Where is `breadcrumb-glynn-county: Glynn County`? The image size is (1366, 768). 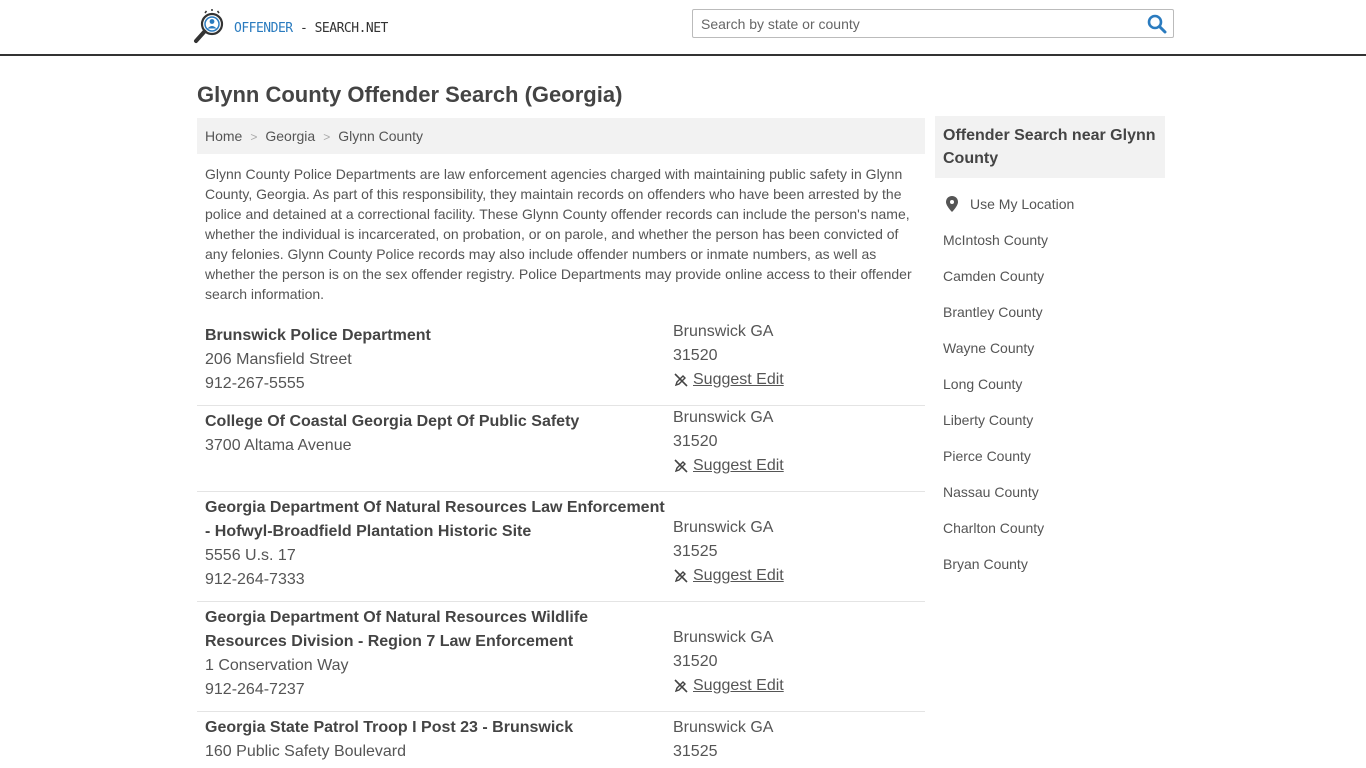
breadcrumb-glynn-county: Glynn County is located at coordinates (380, 136).